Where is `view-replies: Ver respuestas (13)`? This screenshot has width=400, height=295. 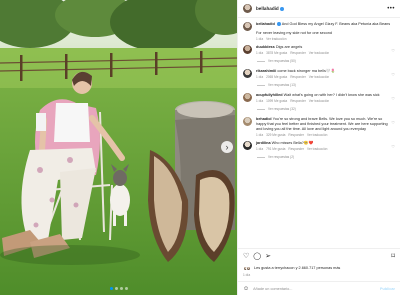 view-replies: Ver respuestas (13) is located at coordinates (326, 85).